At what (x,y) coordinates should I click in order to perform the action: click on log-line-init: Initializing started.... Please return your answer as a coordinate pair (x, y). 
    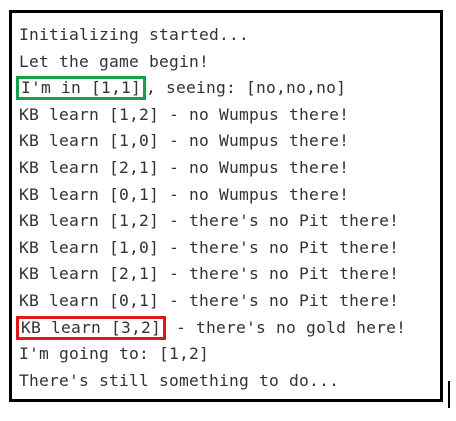
    Looking at the image, I should click on (134, 34).